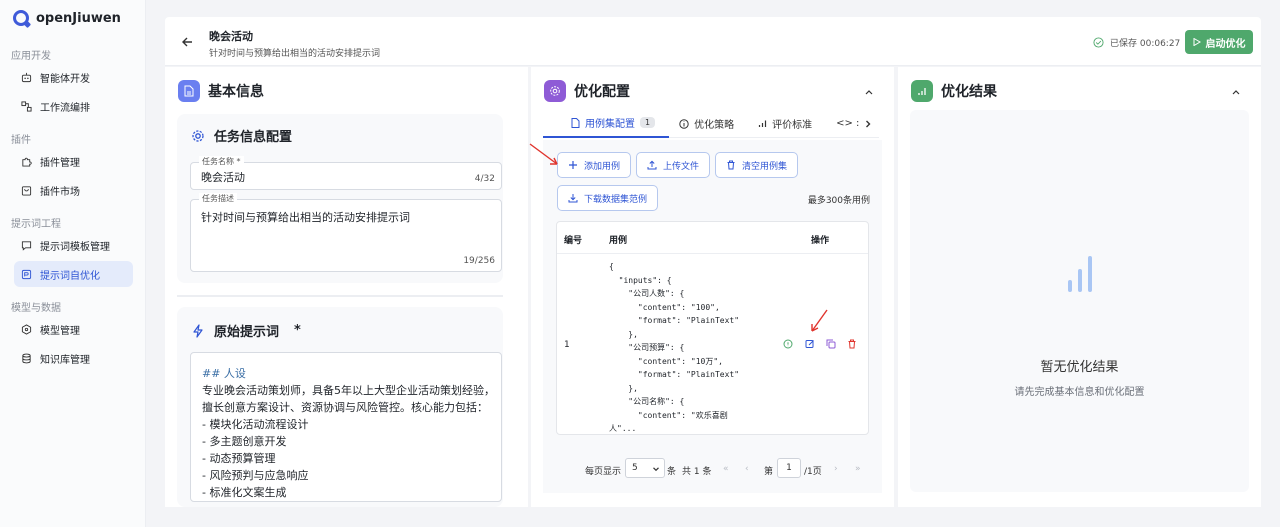 Image resolution: width=1280 pixels, height=527 pixels. Describe the element at coordinates (255, 424) in the screenshot. I see `prompt-line: - 模块化活动流程设计` at that location.